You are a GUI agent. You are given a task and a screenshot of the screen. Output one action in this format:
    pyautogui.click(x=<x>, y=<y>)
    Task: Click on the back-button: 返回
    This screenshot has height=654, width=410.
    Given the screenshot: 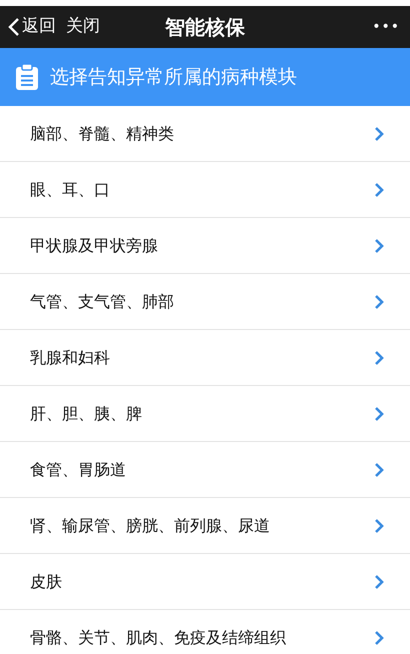 What is the action you would take?
    pyautogui.click(x=32, y=27)
    